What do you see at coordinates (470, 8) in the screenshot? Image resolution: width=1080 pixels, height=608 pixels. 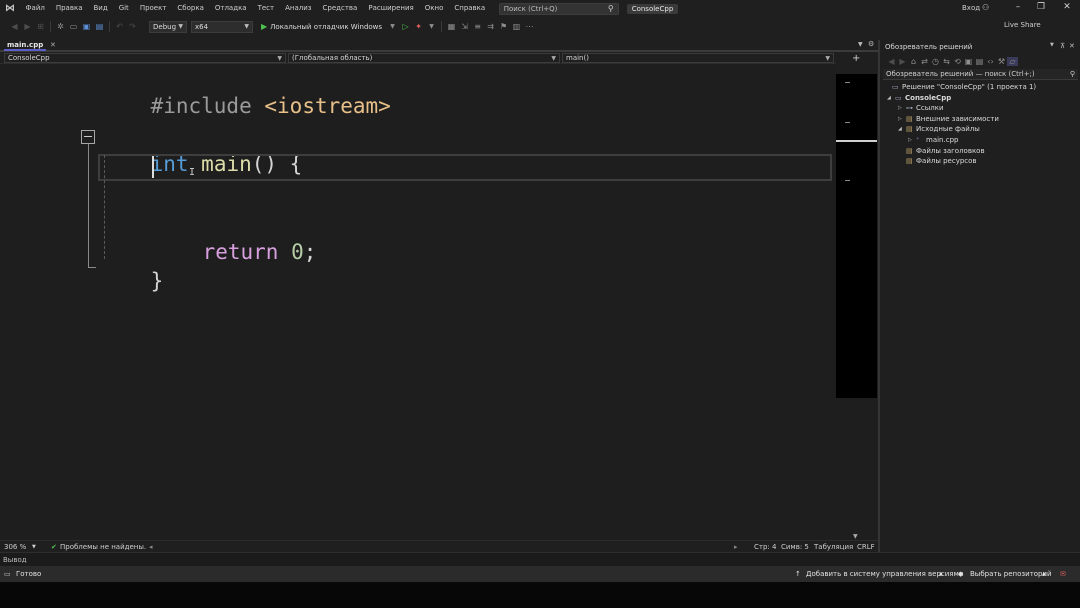 I see `menu-help: Справка` at bounding box center [470, 8].